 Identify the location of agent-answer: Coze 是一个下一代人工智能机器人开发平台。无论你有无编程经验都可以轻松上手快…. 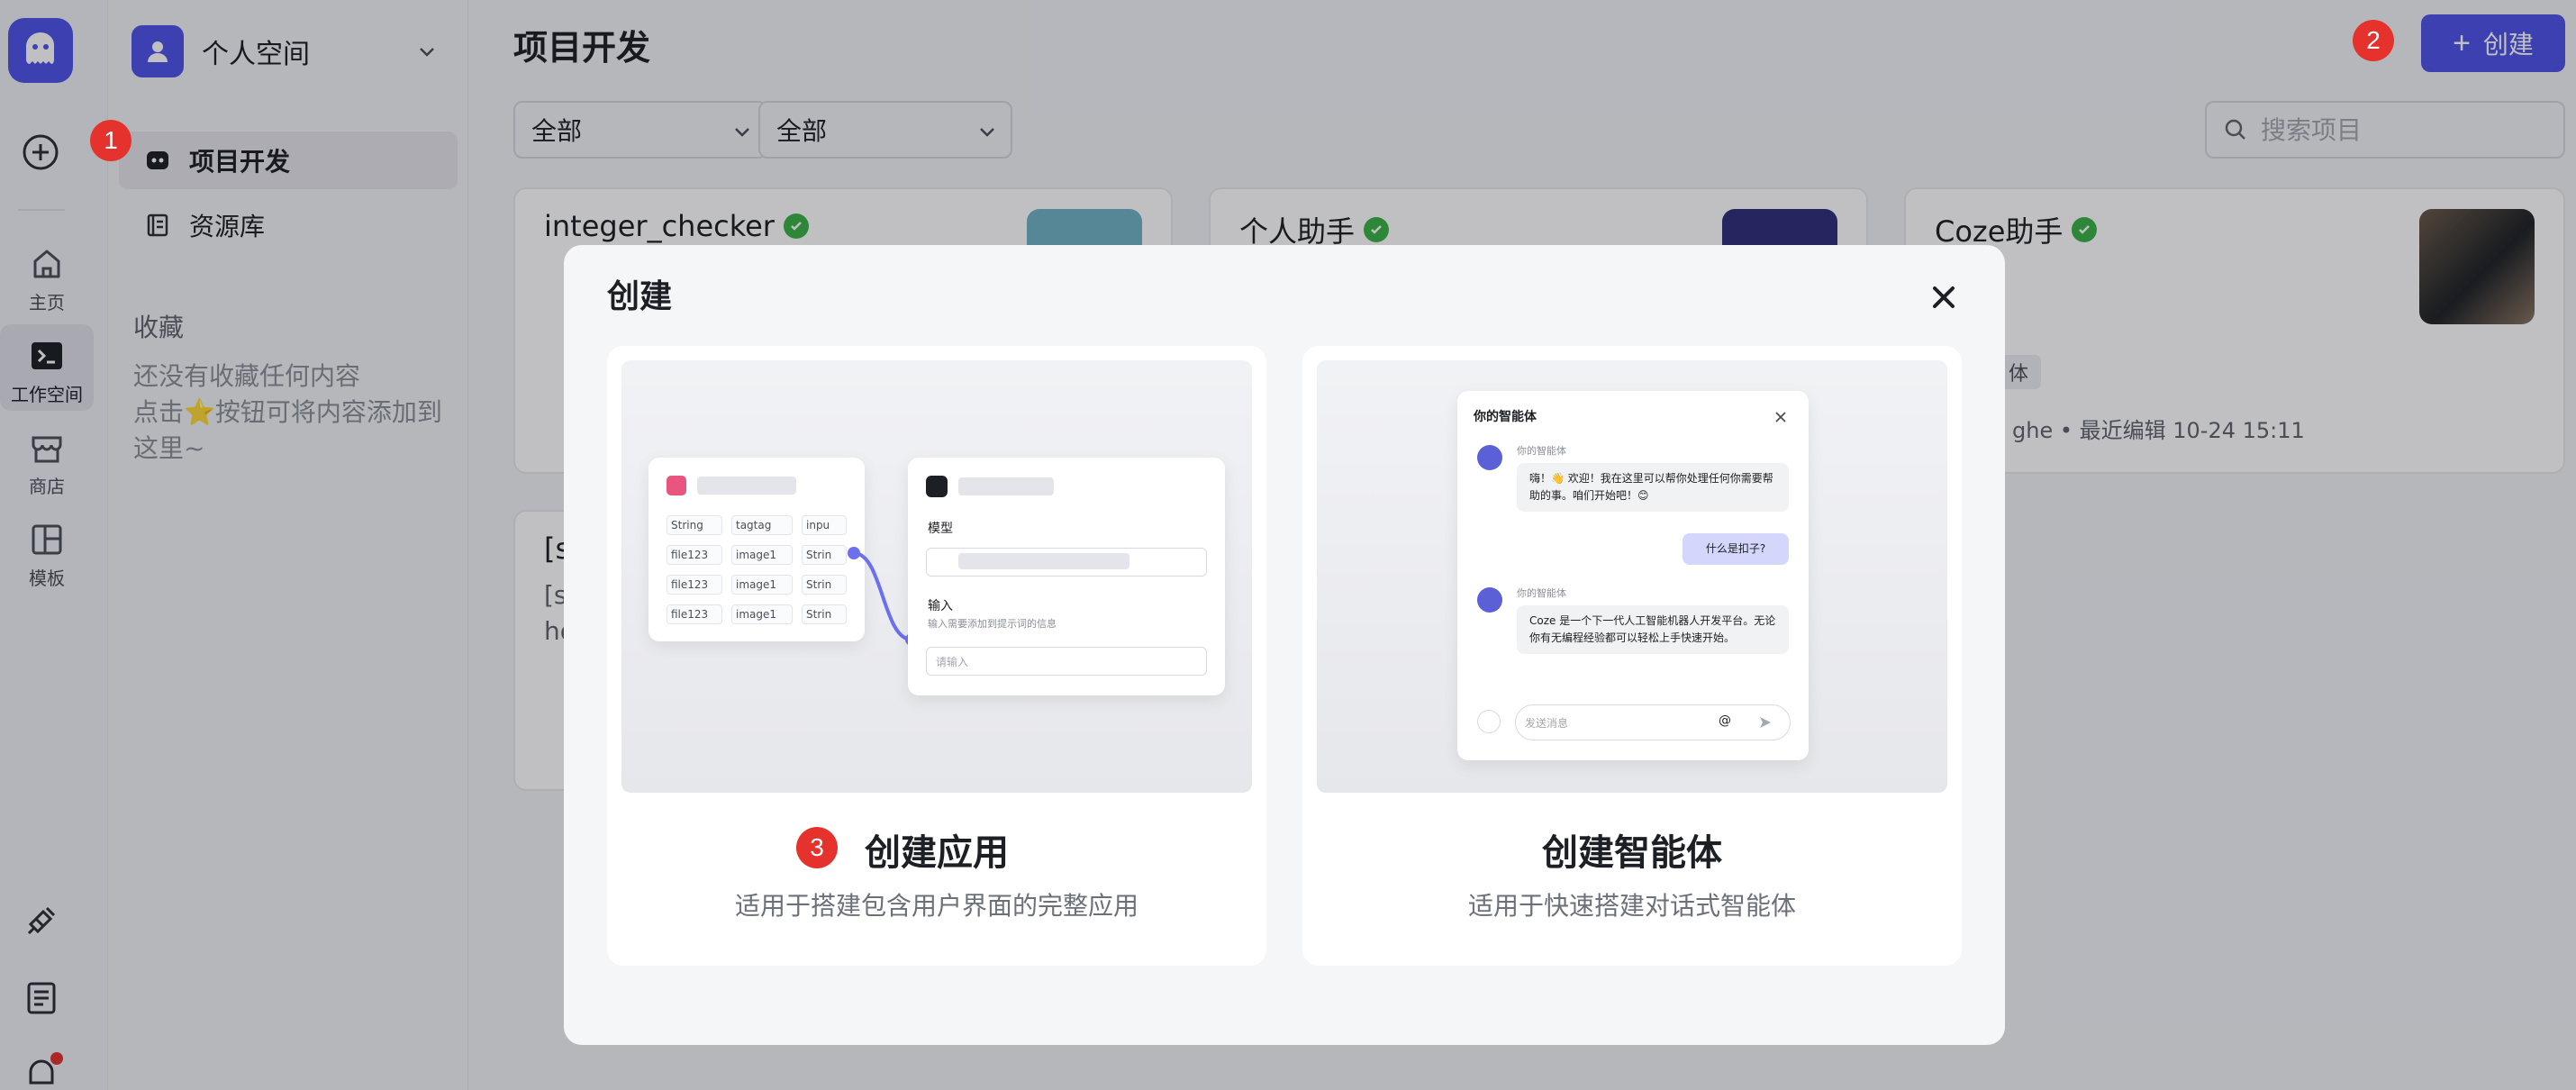
(1653, 629).